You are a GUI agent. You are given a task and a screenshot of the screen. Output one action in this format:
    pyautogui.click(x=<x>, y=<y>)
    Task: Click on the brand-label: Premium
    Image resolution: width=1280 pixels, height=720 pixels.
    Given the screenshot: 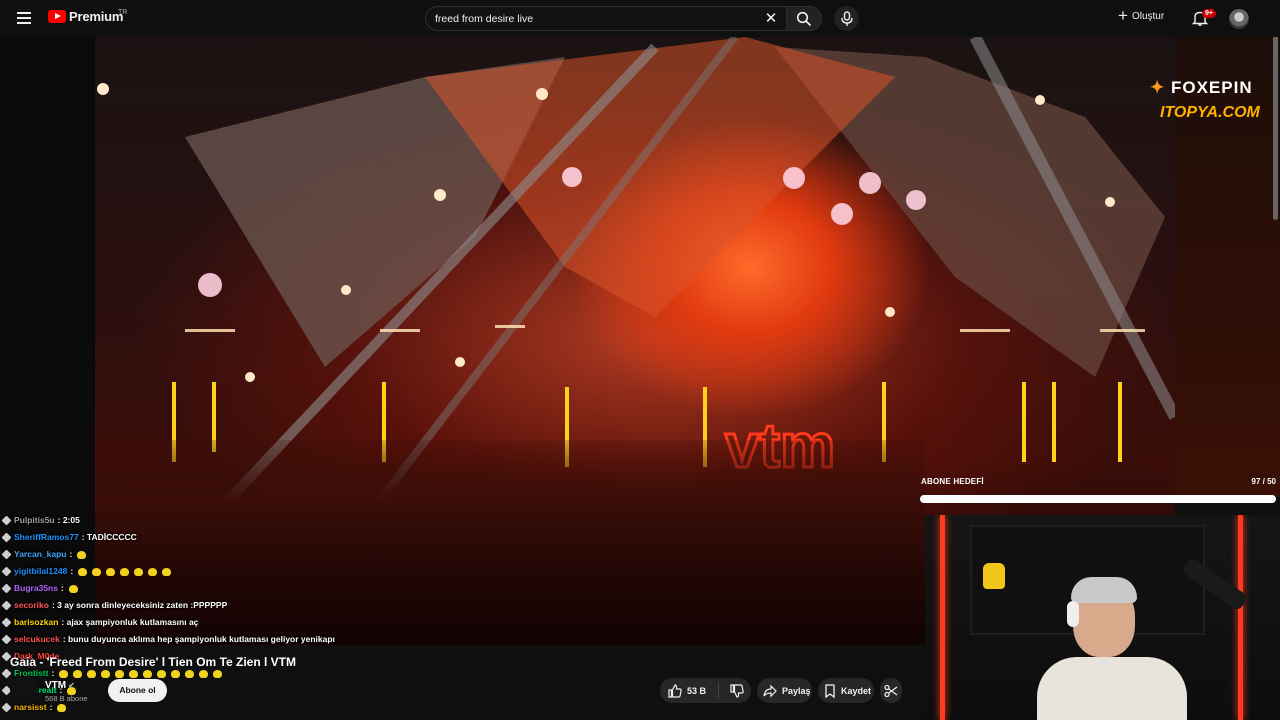 What is the action you would take?
    pyautogui.click(x=96, y=16)
    